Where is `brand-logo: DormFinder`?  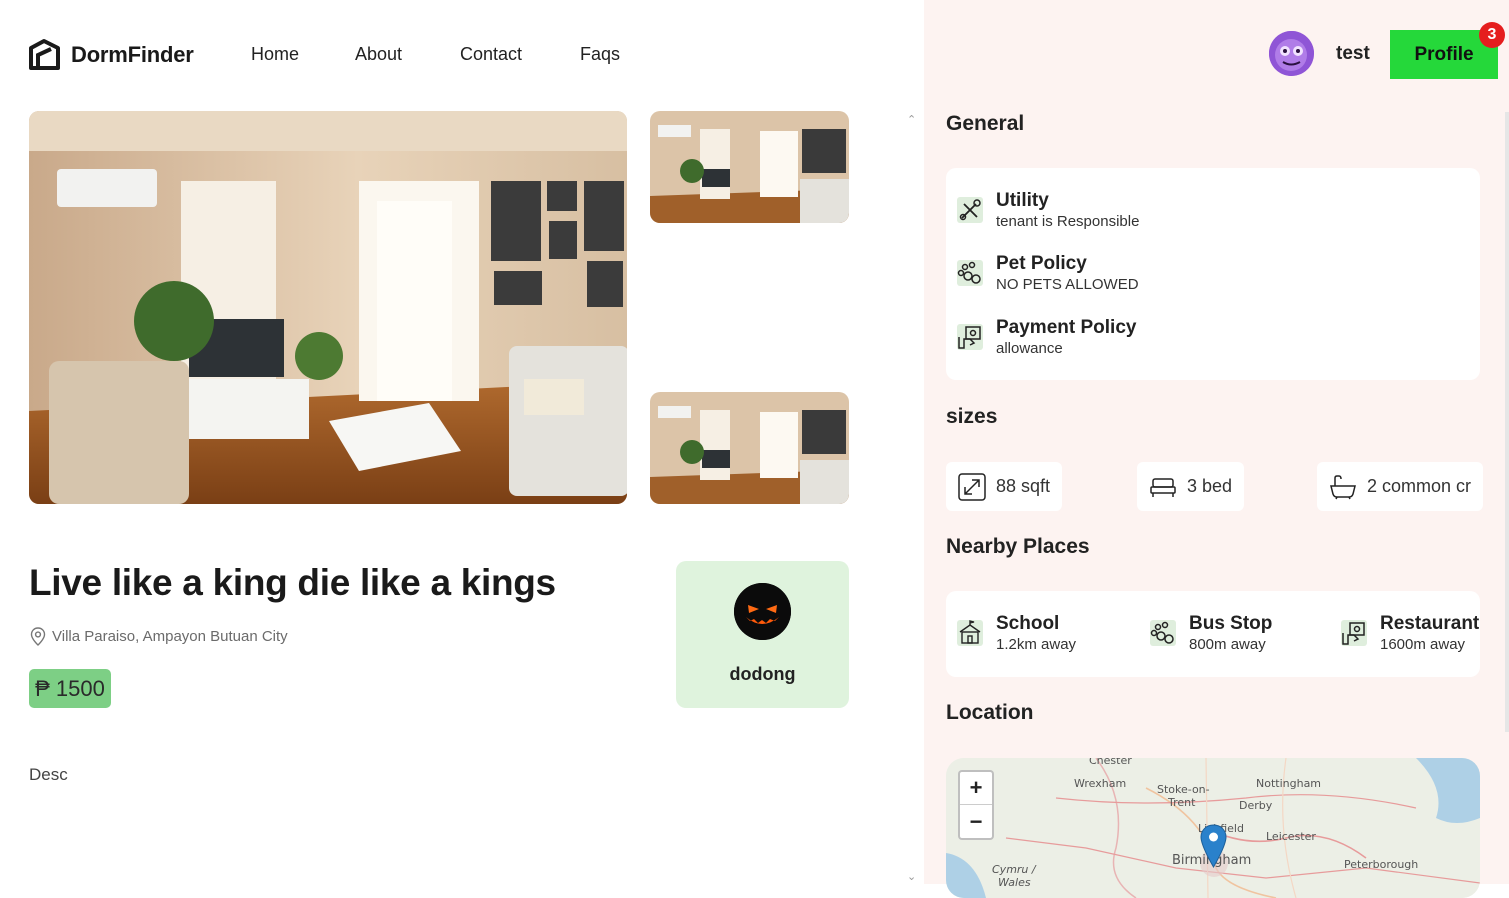 brand-logo: DormFinder is located at coordinates (111, 54).